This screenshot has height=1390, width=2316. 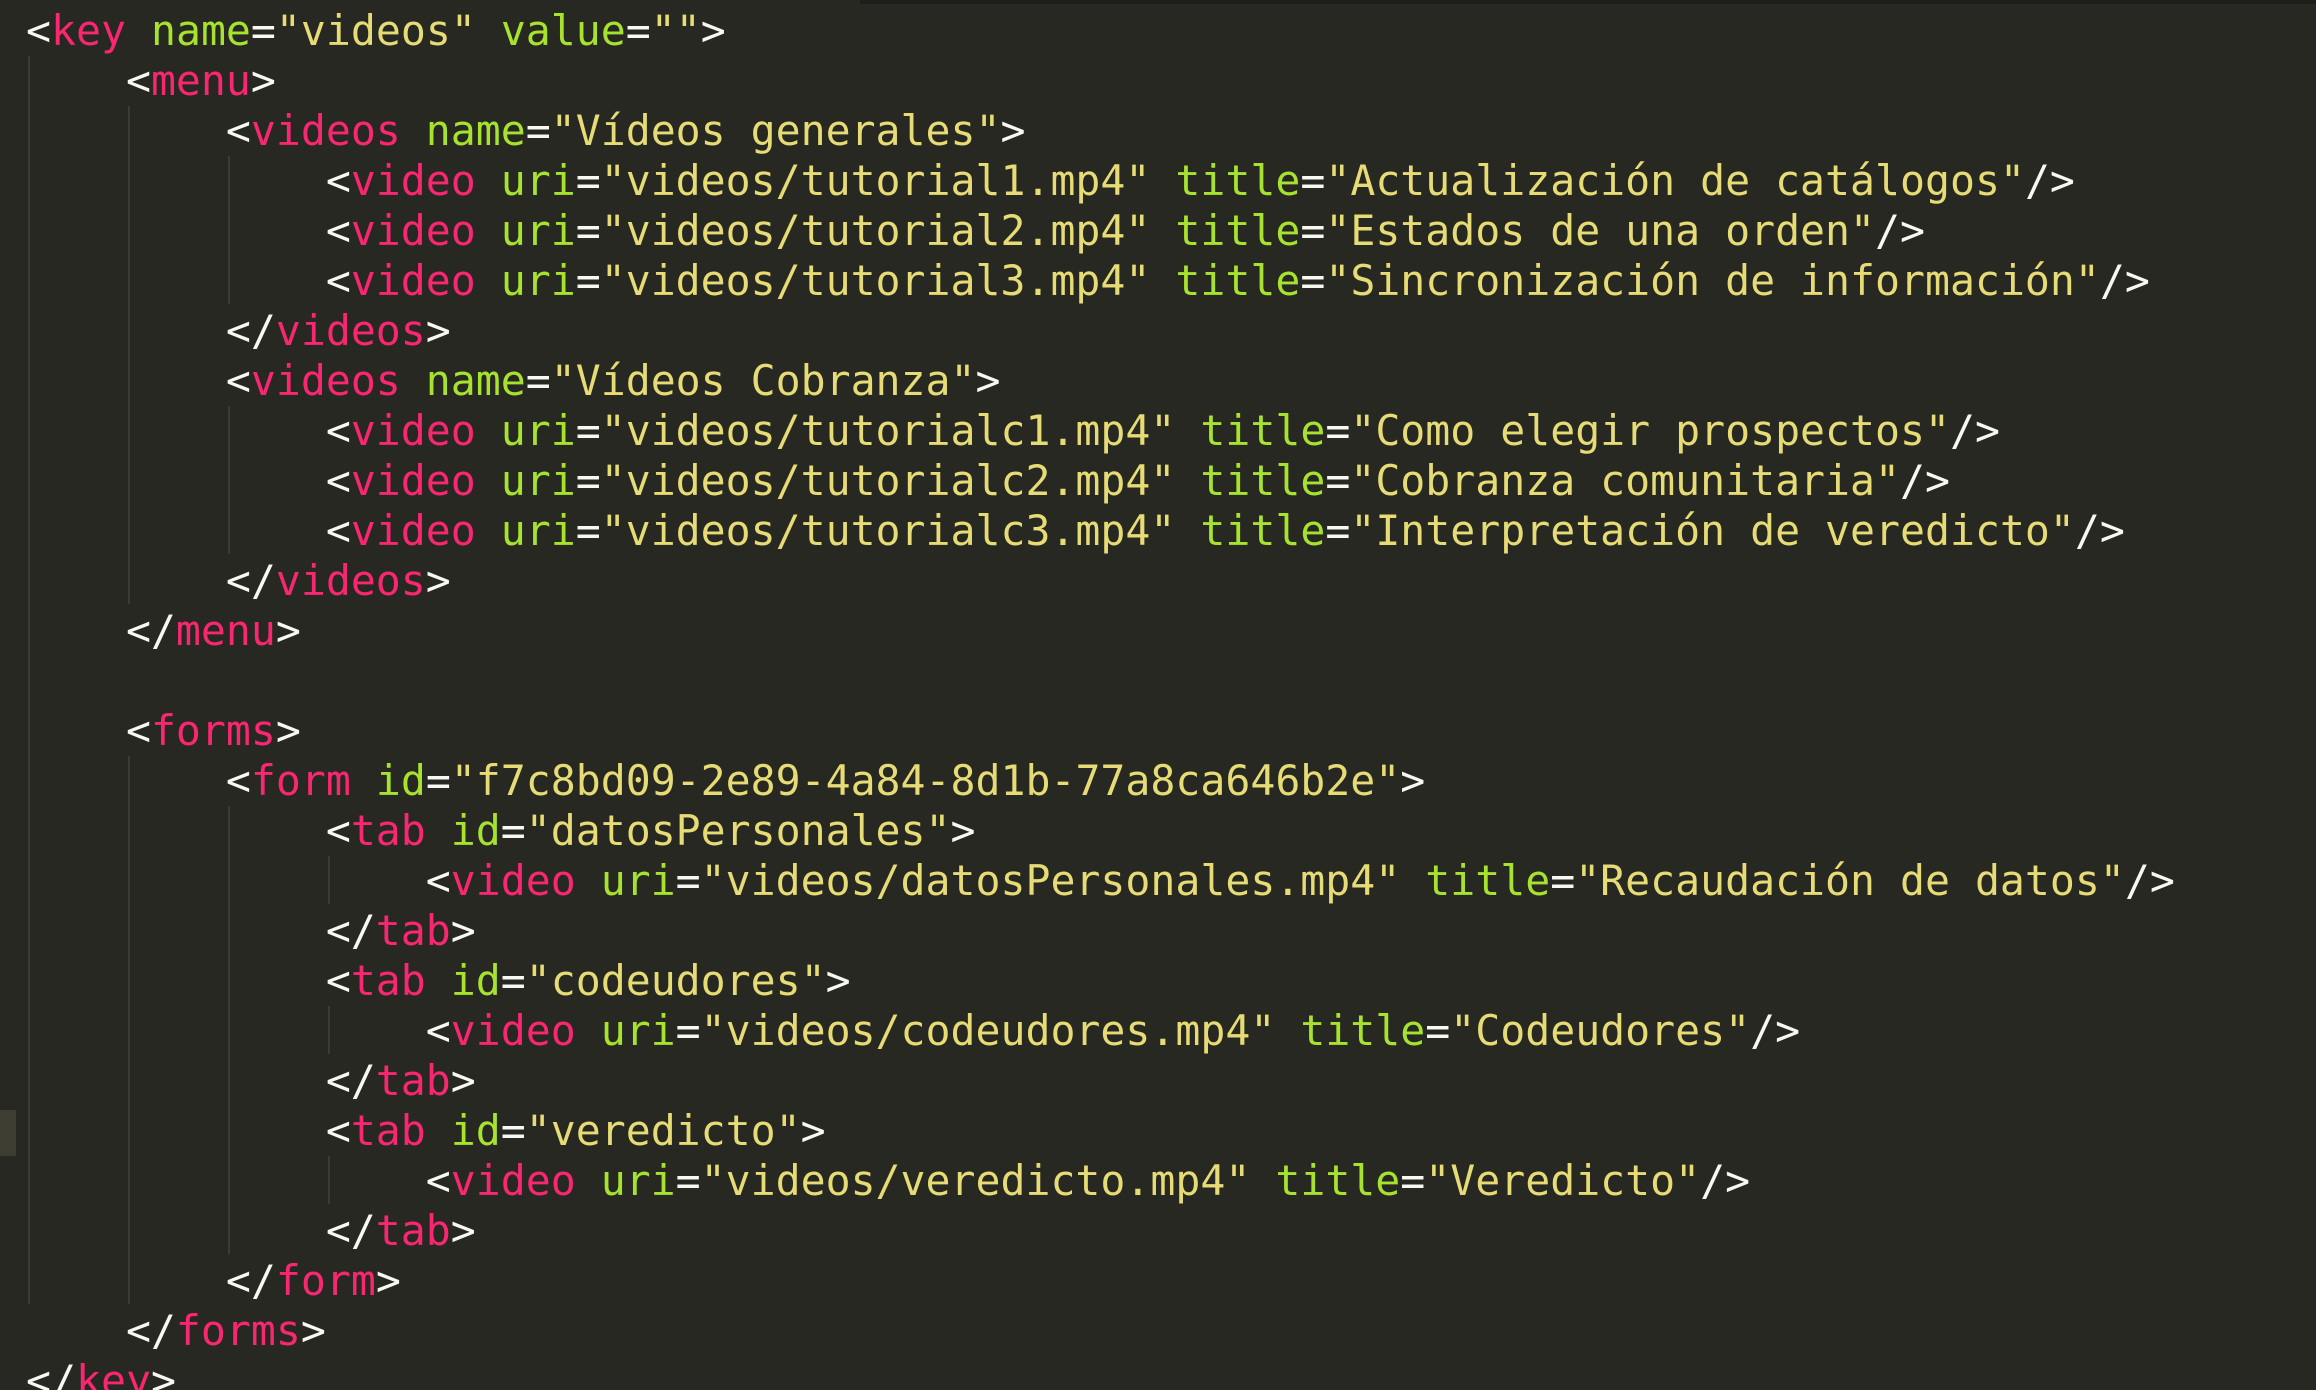 I want to click on string-token: "Actualización de catálogos", so click(x=1675, y=180).